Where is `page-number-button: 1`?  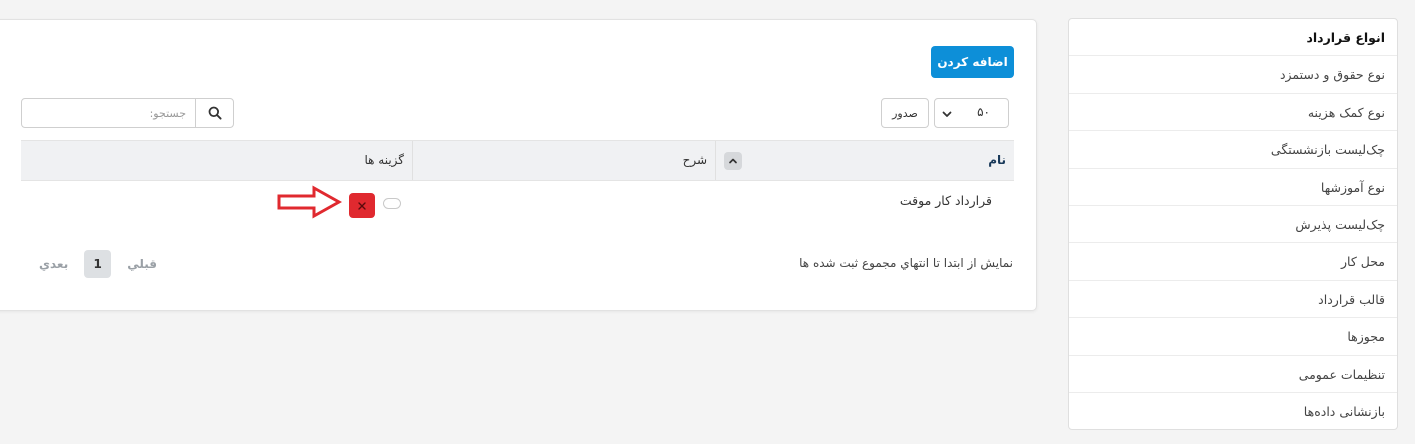
page-number-button: 1 is located at coordinates (98, 264).